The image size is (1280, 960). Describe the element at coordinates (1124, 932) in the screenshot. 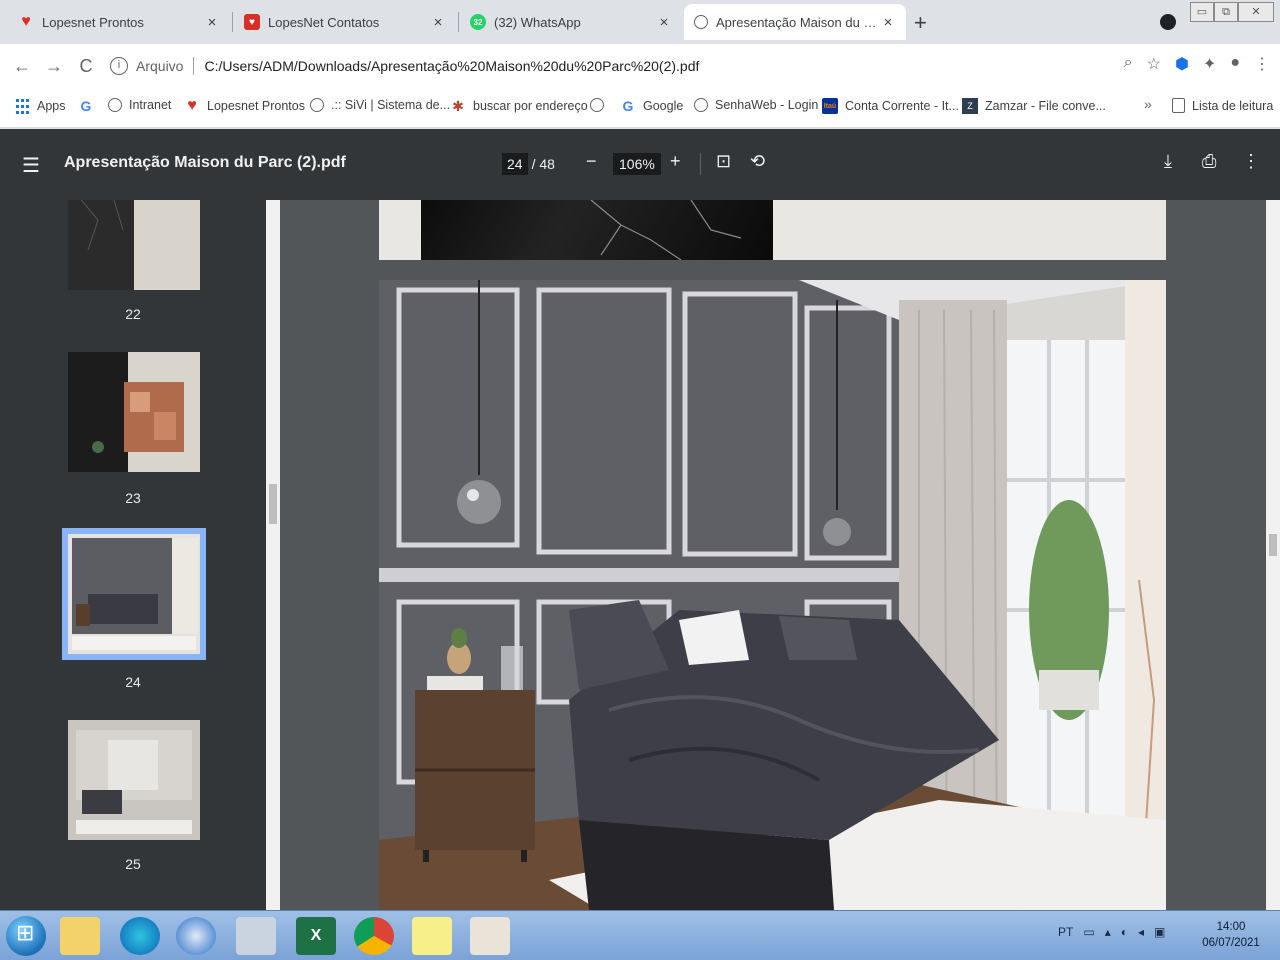

I see `network-icon: ◐` at that location.